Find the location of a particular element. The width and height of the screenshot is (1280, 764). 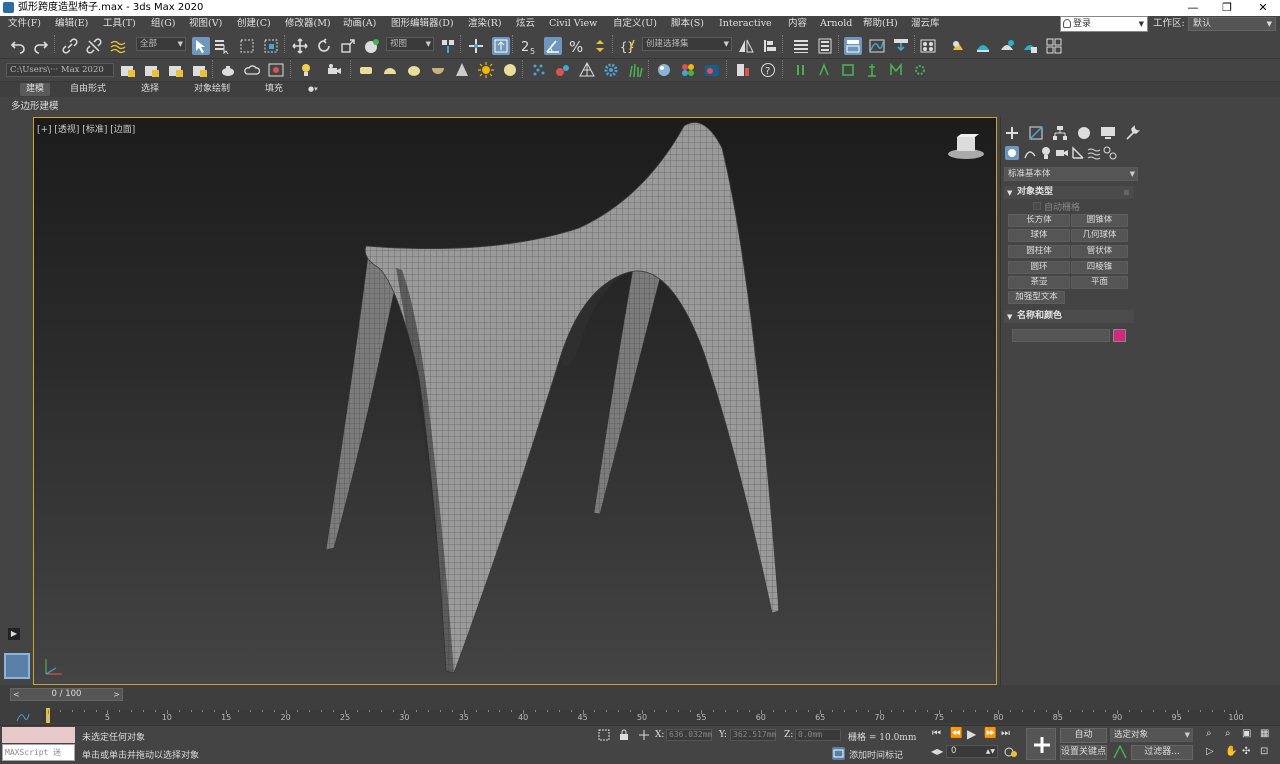

menu-arnold: Arnold is located at coordinates (836, 24).